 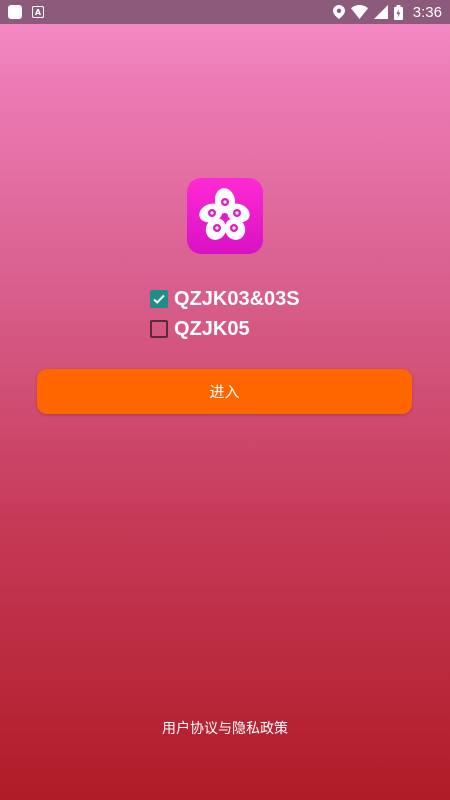 I want to click on option-qzjk05: QZJK05, so click(x=225, y=329).